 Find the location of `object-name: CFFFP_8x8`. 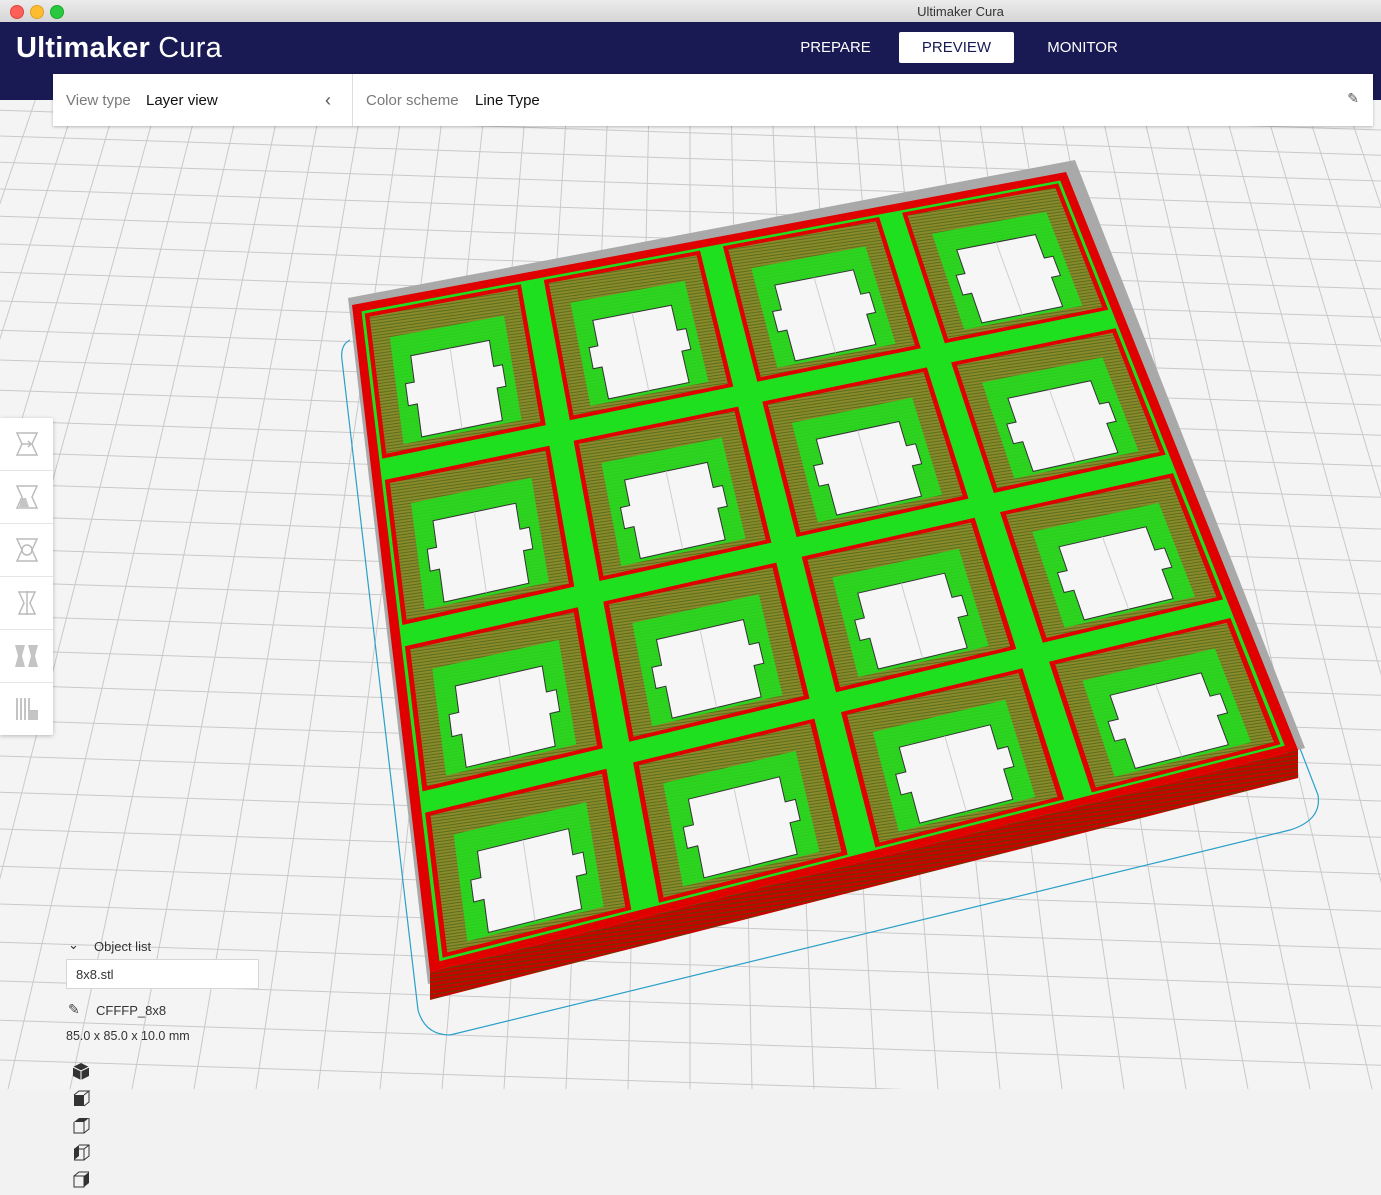

object-name: CFFFP_8x8 is located at coordinates (131, 1010).